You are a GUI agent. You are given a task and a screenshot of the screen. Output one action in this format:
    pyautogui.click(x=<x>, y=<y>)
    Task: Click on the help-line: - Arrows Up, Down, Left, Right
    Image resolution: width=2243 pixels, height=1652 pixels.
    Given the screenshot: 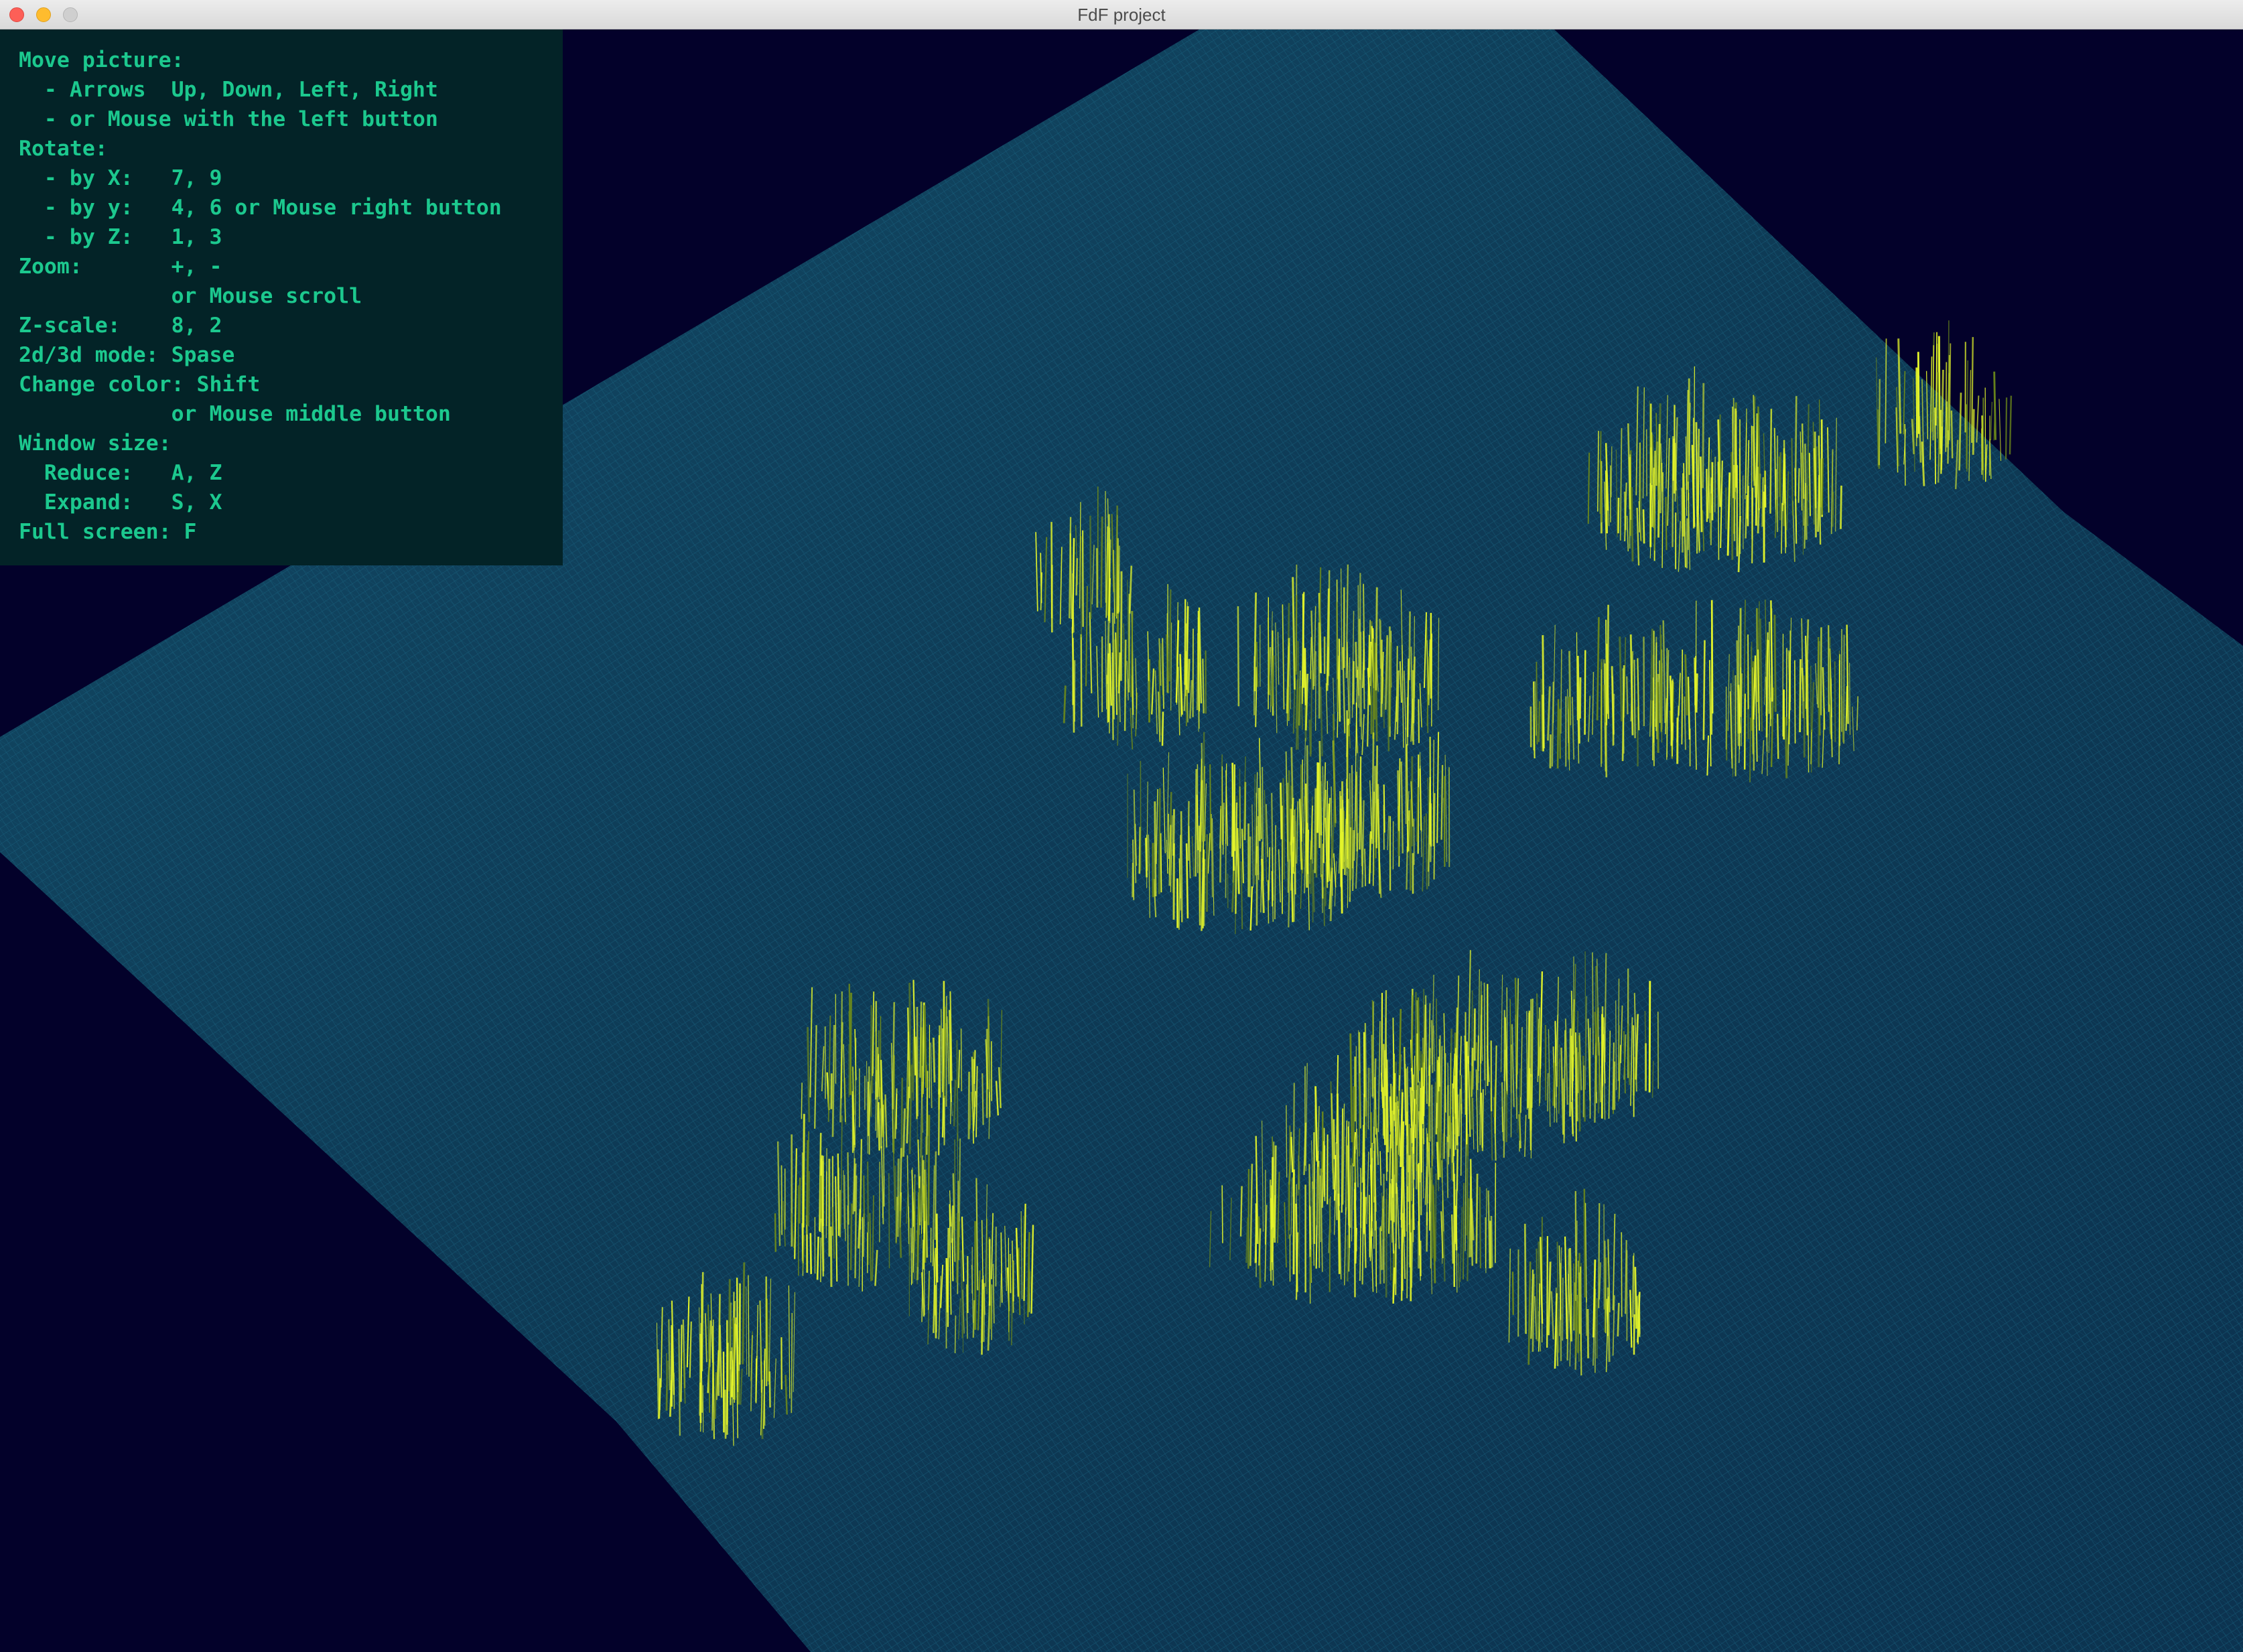 What is the action you would take?
    pyautogui.click(x=228, y=90)
    